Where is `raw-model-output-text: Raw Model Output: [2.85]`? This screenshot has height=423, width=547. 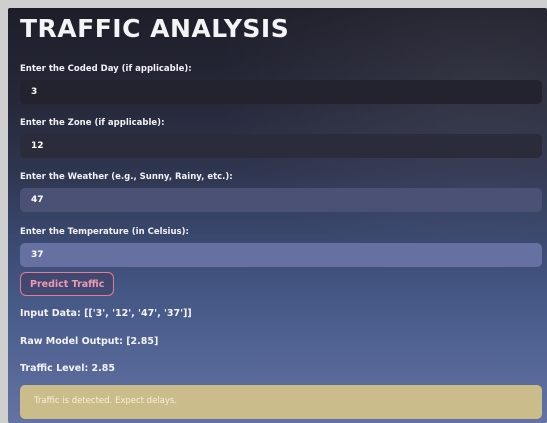 raw-model-output-text: Raw Model Output: [2.85] is located at coordinates (89, 341).